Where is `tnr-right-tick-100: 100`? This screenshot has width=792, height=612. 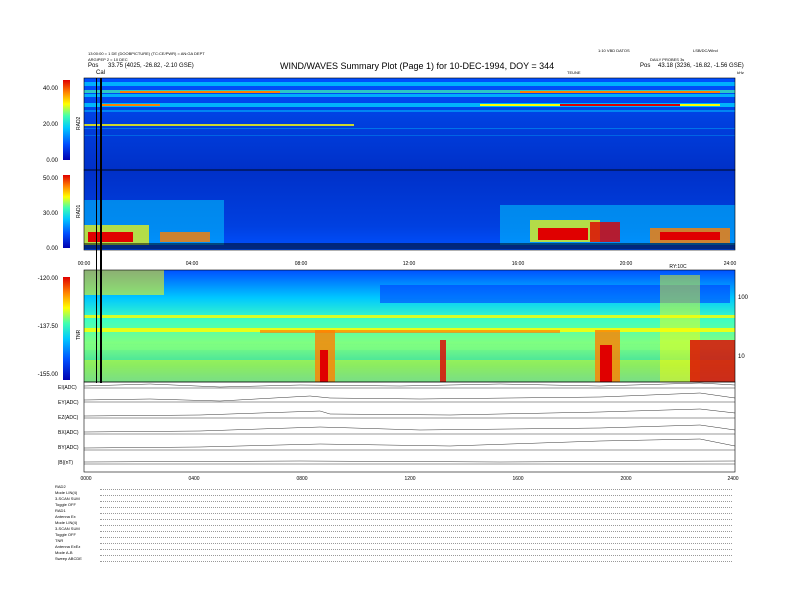 tnr-right-tick-100: 100 is located at coordinates (743, 298).